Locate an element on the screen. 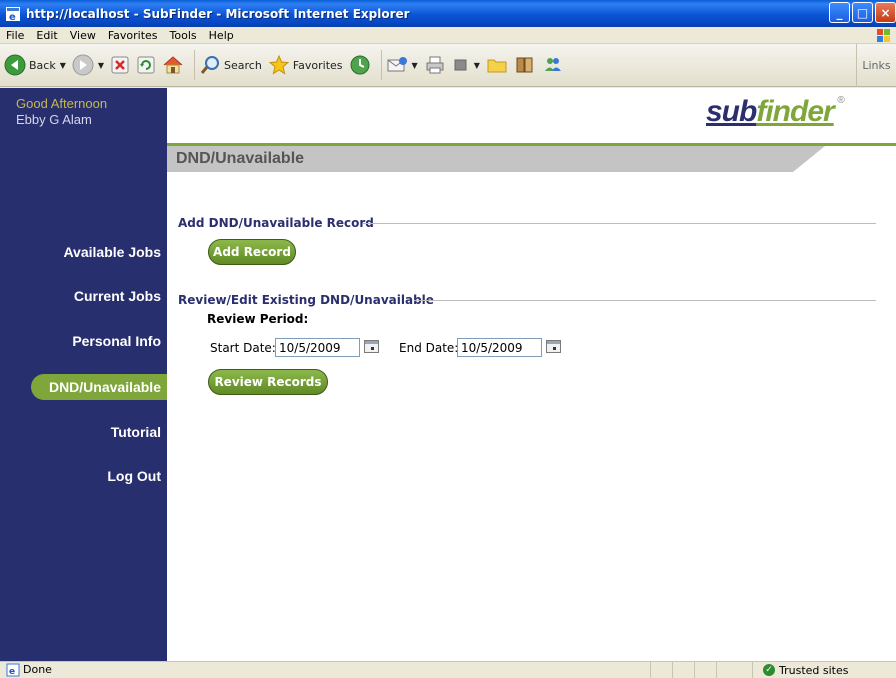  security-zone: ✓ Trusted sites is located at coordinates (824, 670).